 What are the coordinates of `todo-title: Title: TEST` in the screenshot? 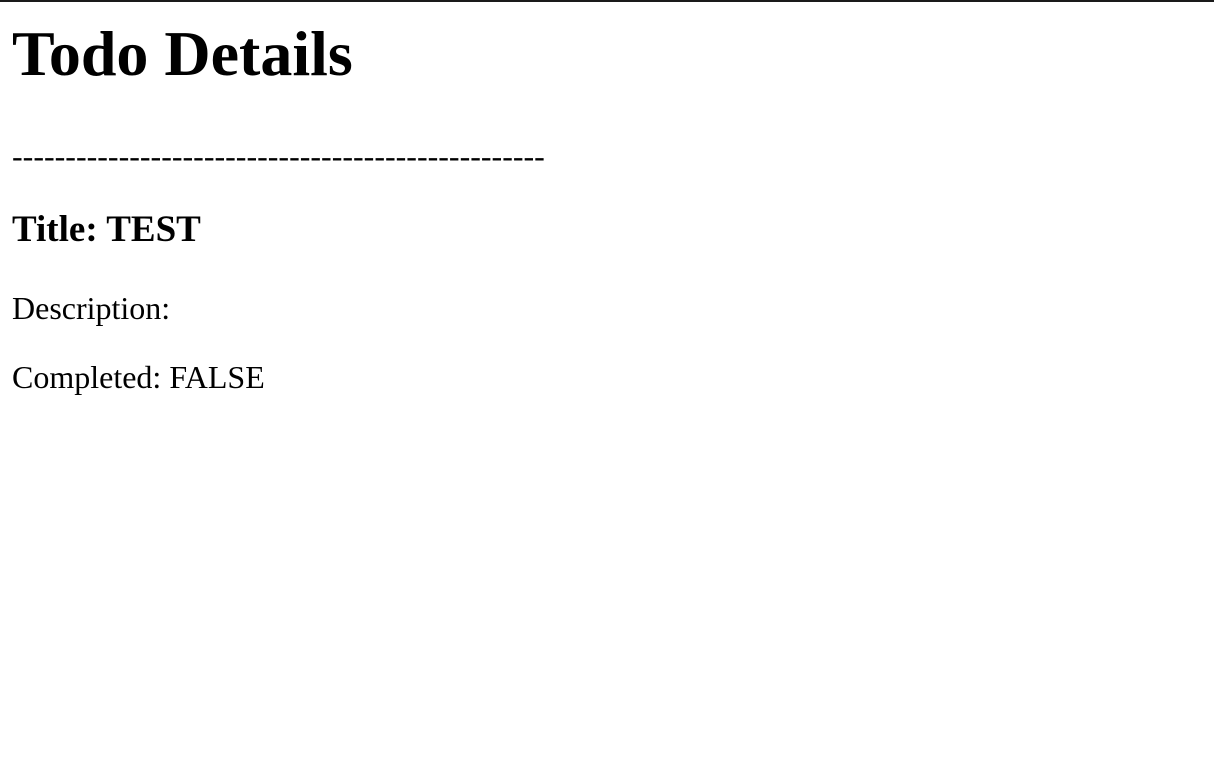 It's located at (106, 230).